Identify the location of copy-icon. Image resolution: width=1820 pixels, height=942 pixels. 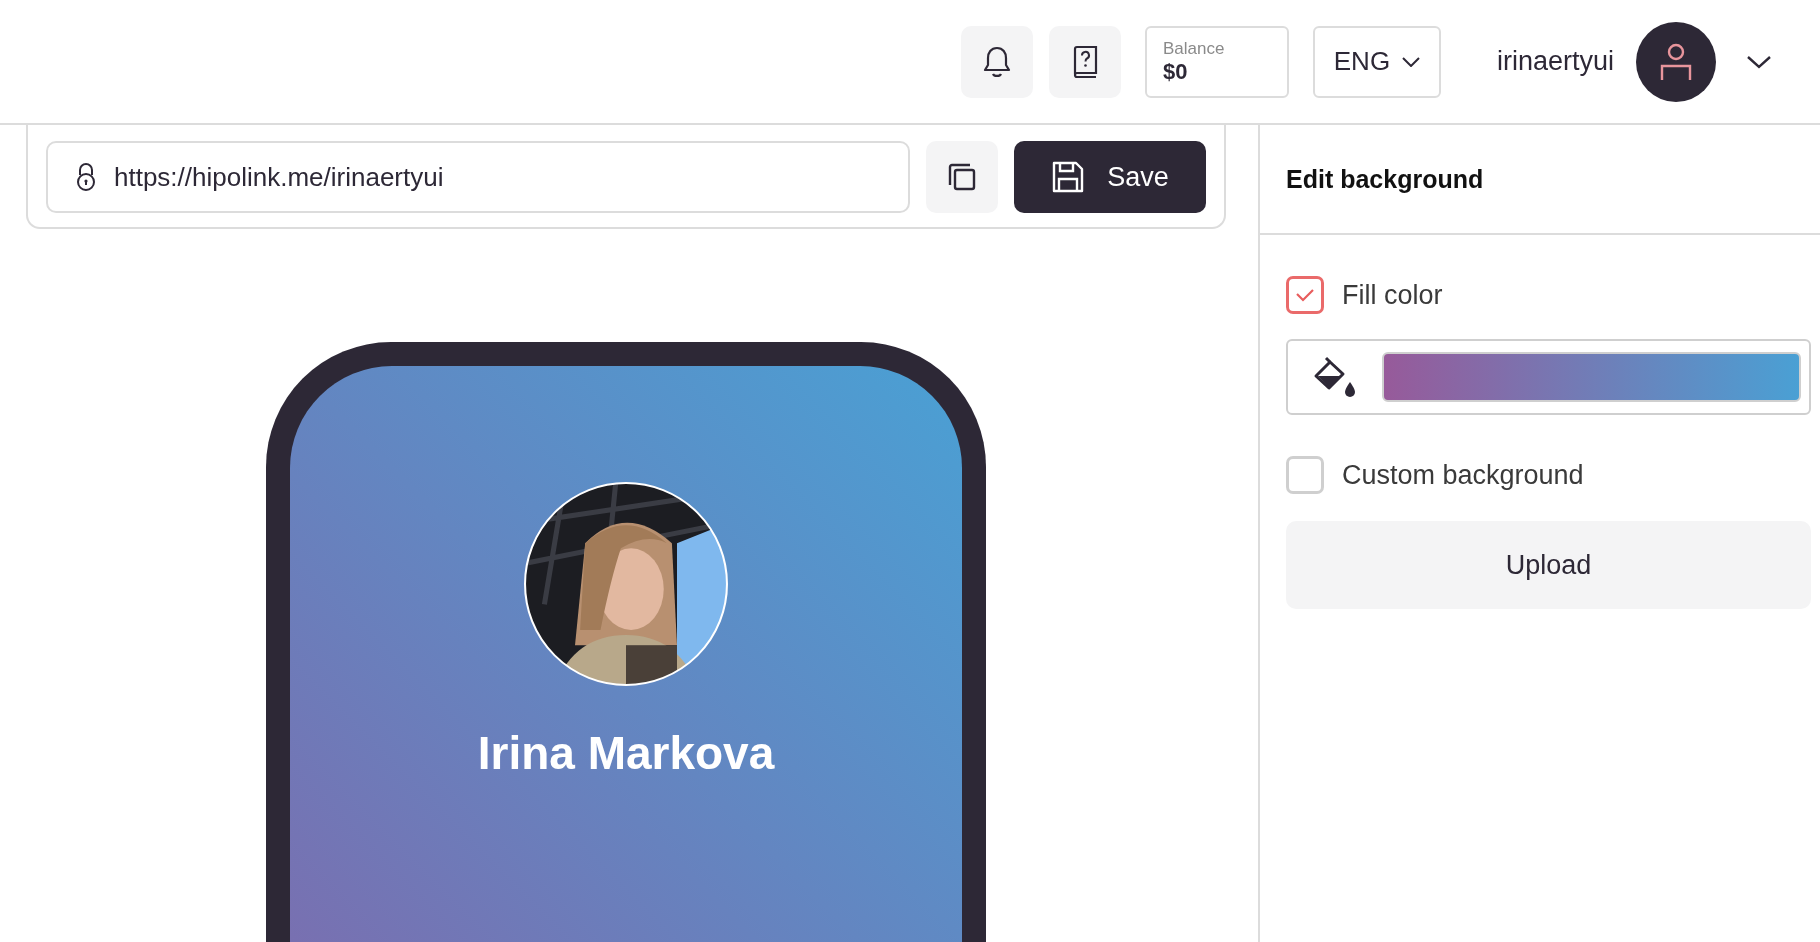
(962, 177).